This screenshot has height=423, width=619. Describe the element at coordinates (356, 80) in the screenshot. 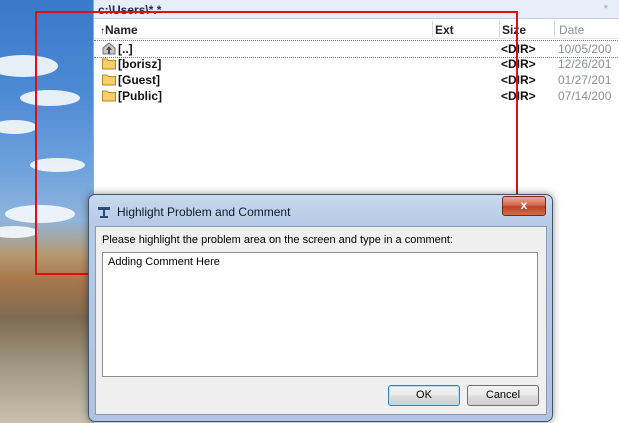

I see `file-row: [Guest] <DIR> 01/27/201` at that location.